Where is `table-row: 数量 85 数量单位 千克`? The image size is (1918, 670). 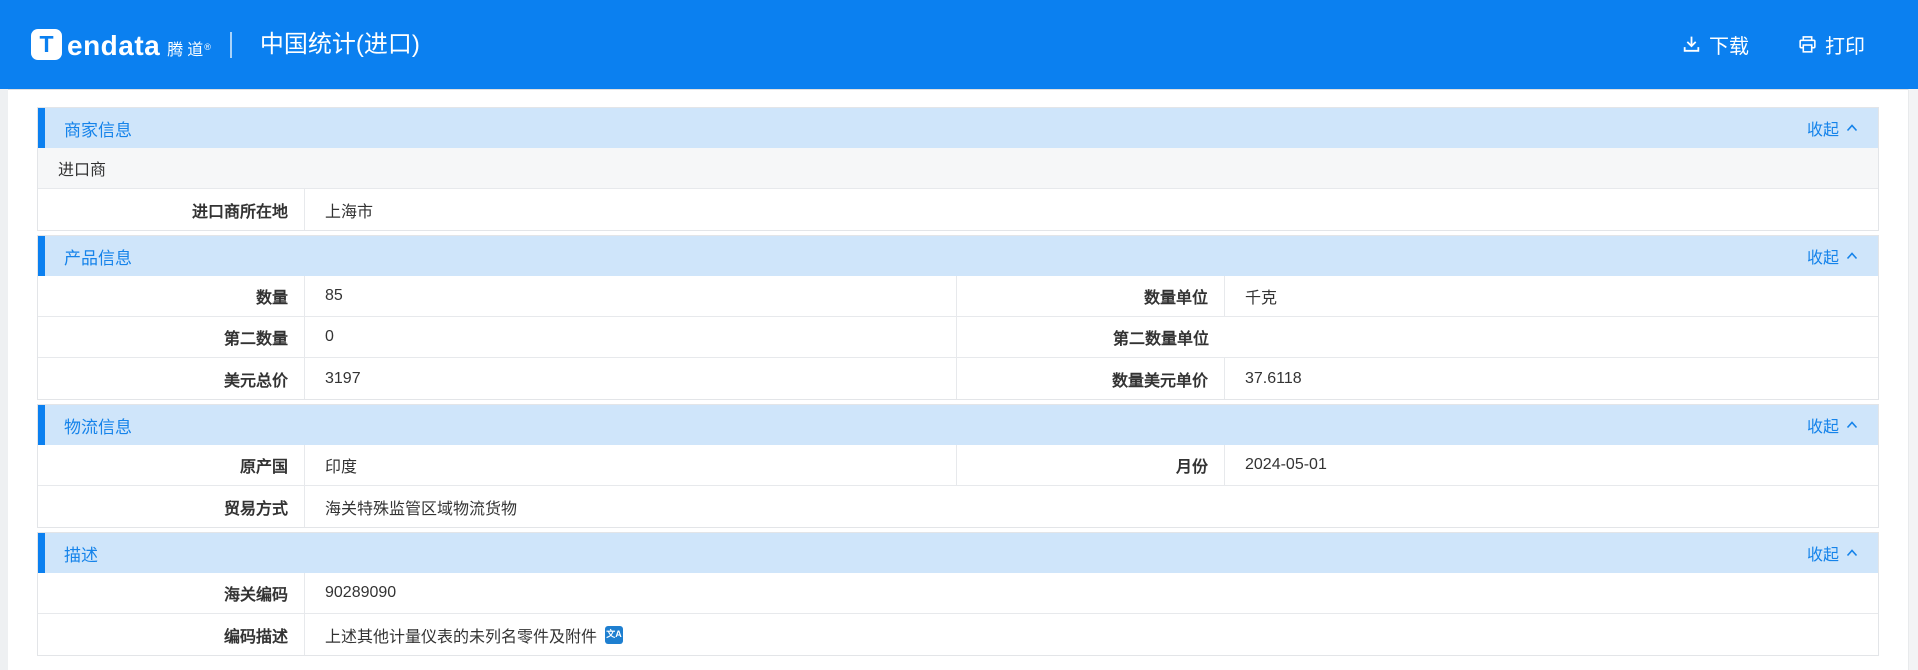
table-row: 数量 85 数量单位 千克 is located at coordinates (958, 296).